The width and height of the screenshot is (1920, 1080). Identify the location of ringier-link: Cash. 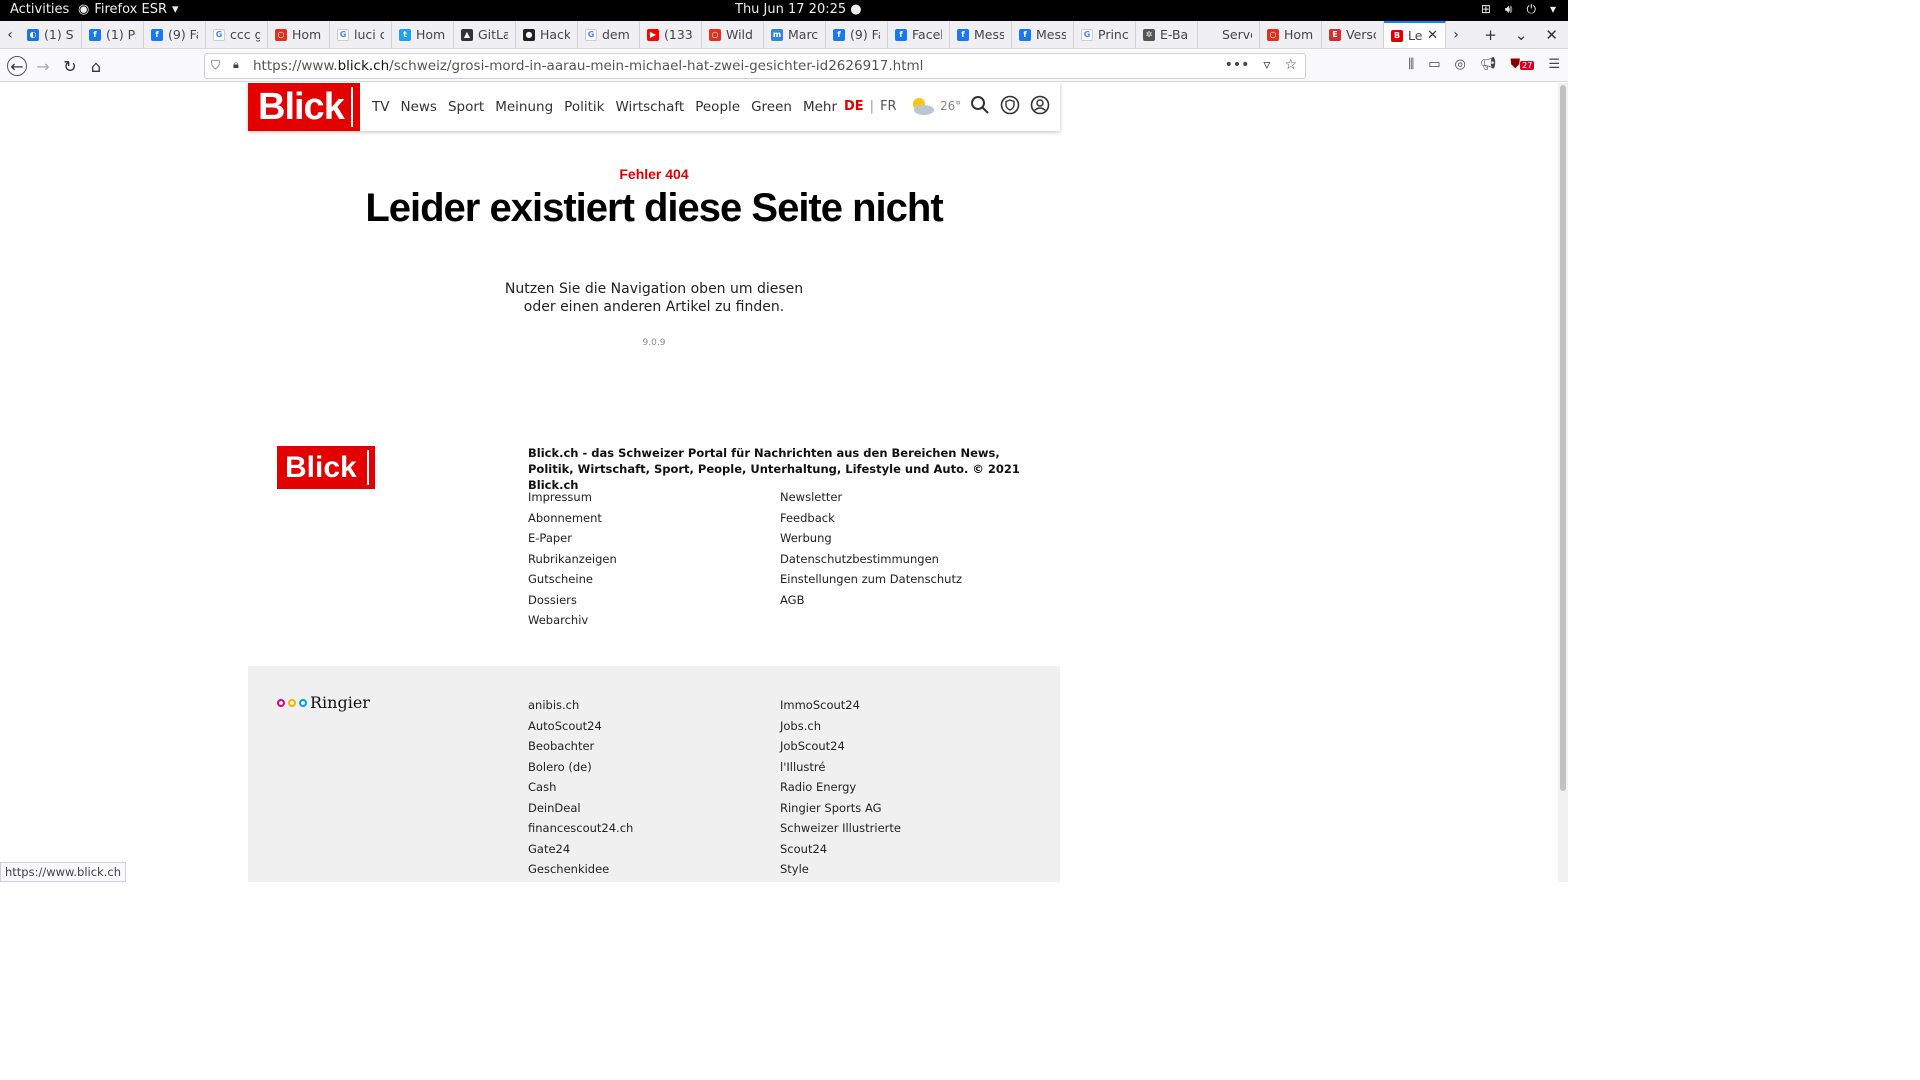
(580, 787).